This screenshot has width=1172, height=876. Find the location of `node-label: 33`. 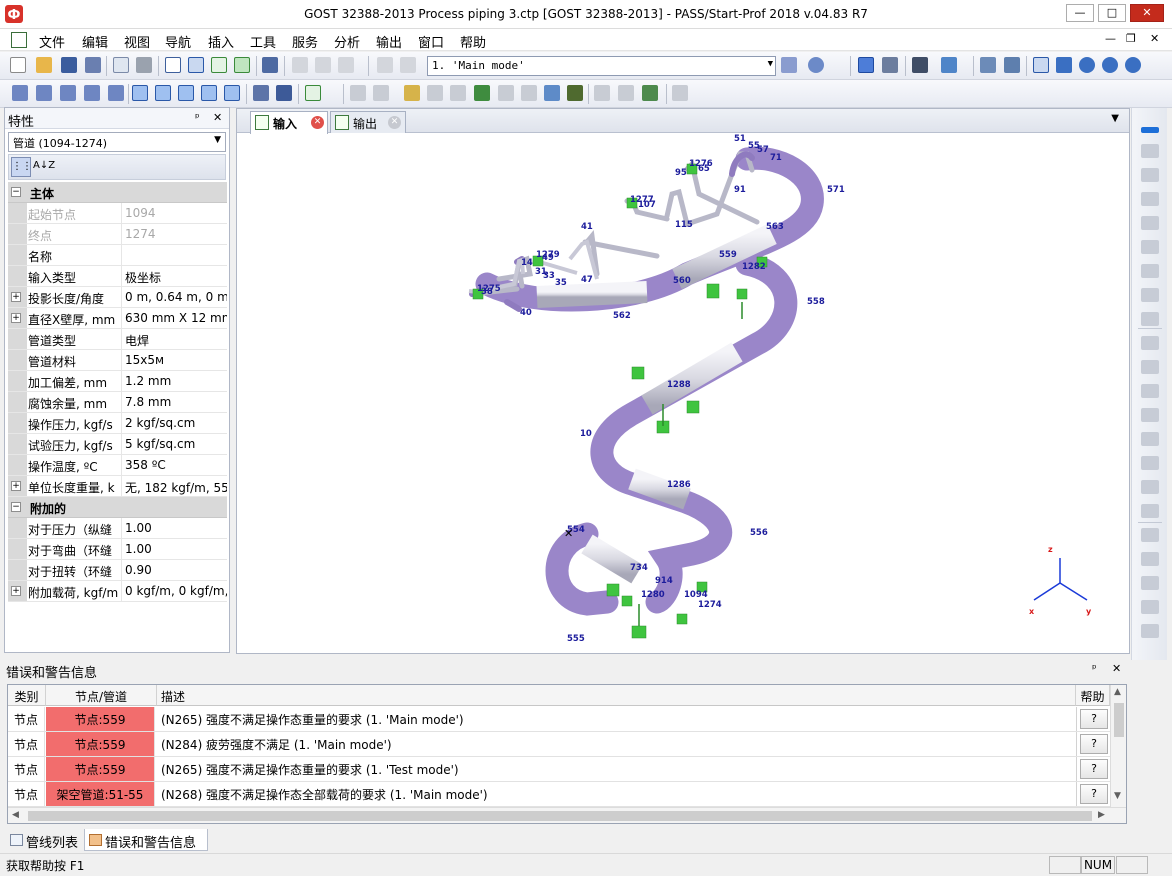

node-label: 33 is located at coordinates (549, 276).